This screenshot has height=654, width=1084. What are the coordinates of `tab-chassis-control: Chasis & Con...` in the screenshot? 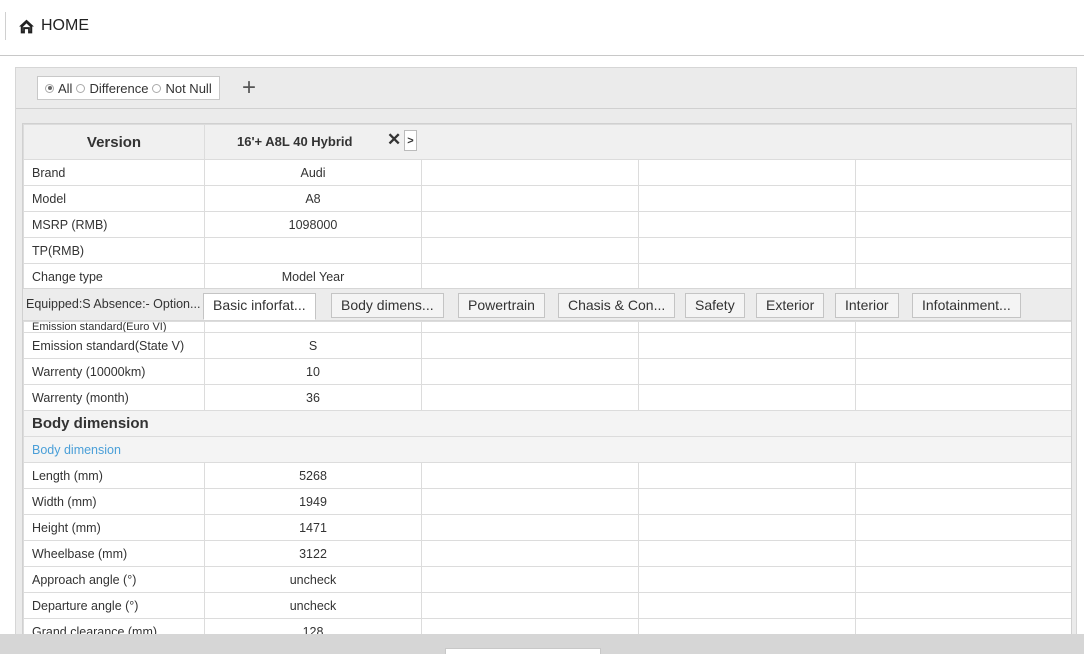 It's located at (617, 305).